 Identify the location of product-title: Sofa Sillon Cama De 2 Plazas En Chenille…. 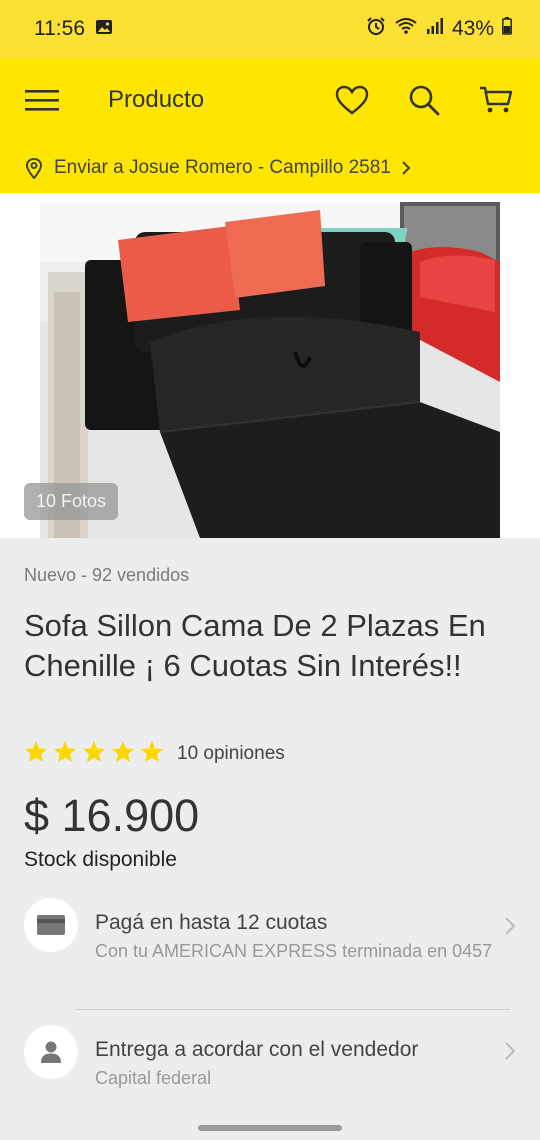
(255, 645).